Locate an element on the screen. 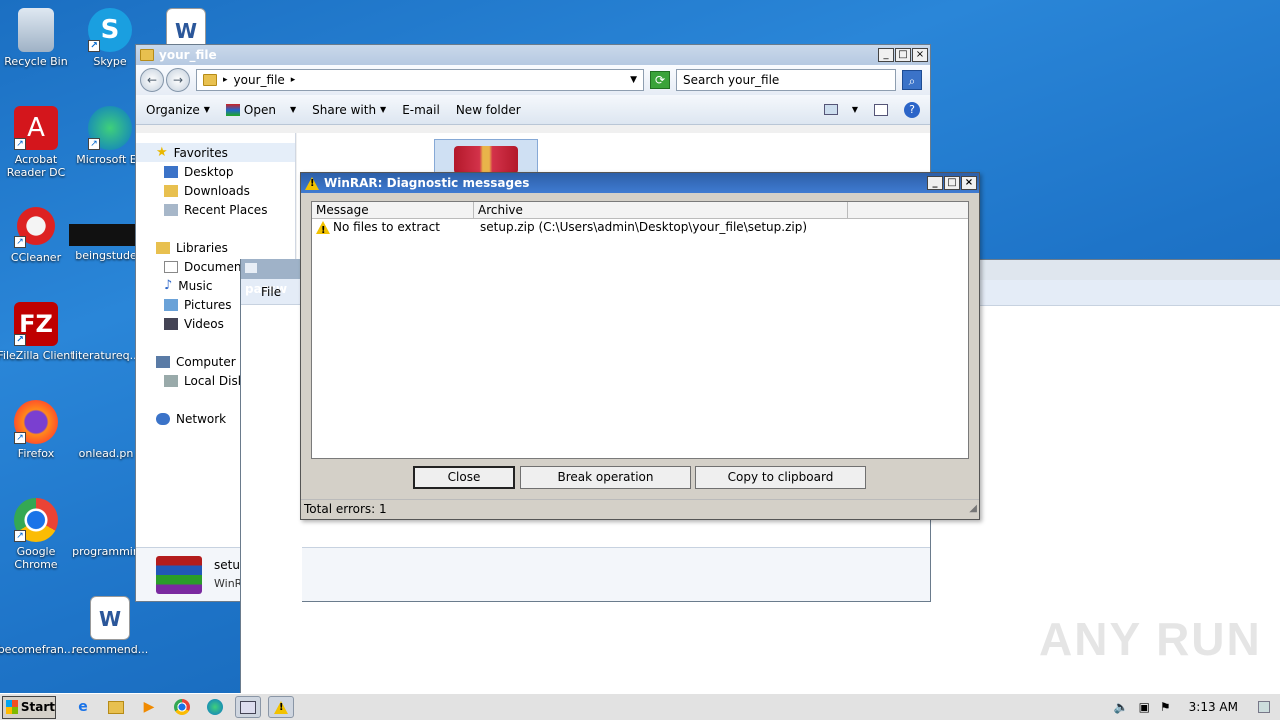  edge-icon is located at coordinates (215, 707).